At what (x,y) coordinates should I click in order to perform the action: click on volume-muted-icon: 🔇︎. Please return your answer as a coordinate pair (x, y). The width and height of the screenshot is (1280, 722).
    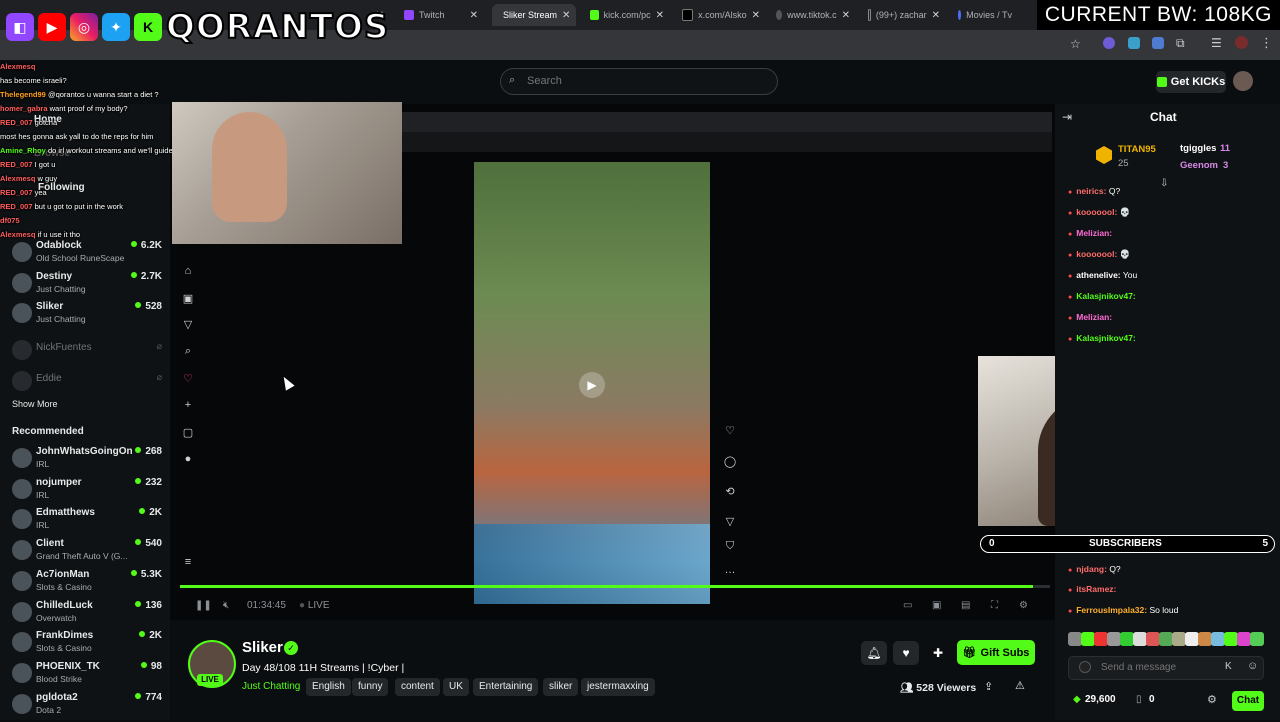
    Looking at the image, I should click on (226, 605).